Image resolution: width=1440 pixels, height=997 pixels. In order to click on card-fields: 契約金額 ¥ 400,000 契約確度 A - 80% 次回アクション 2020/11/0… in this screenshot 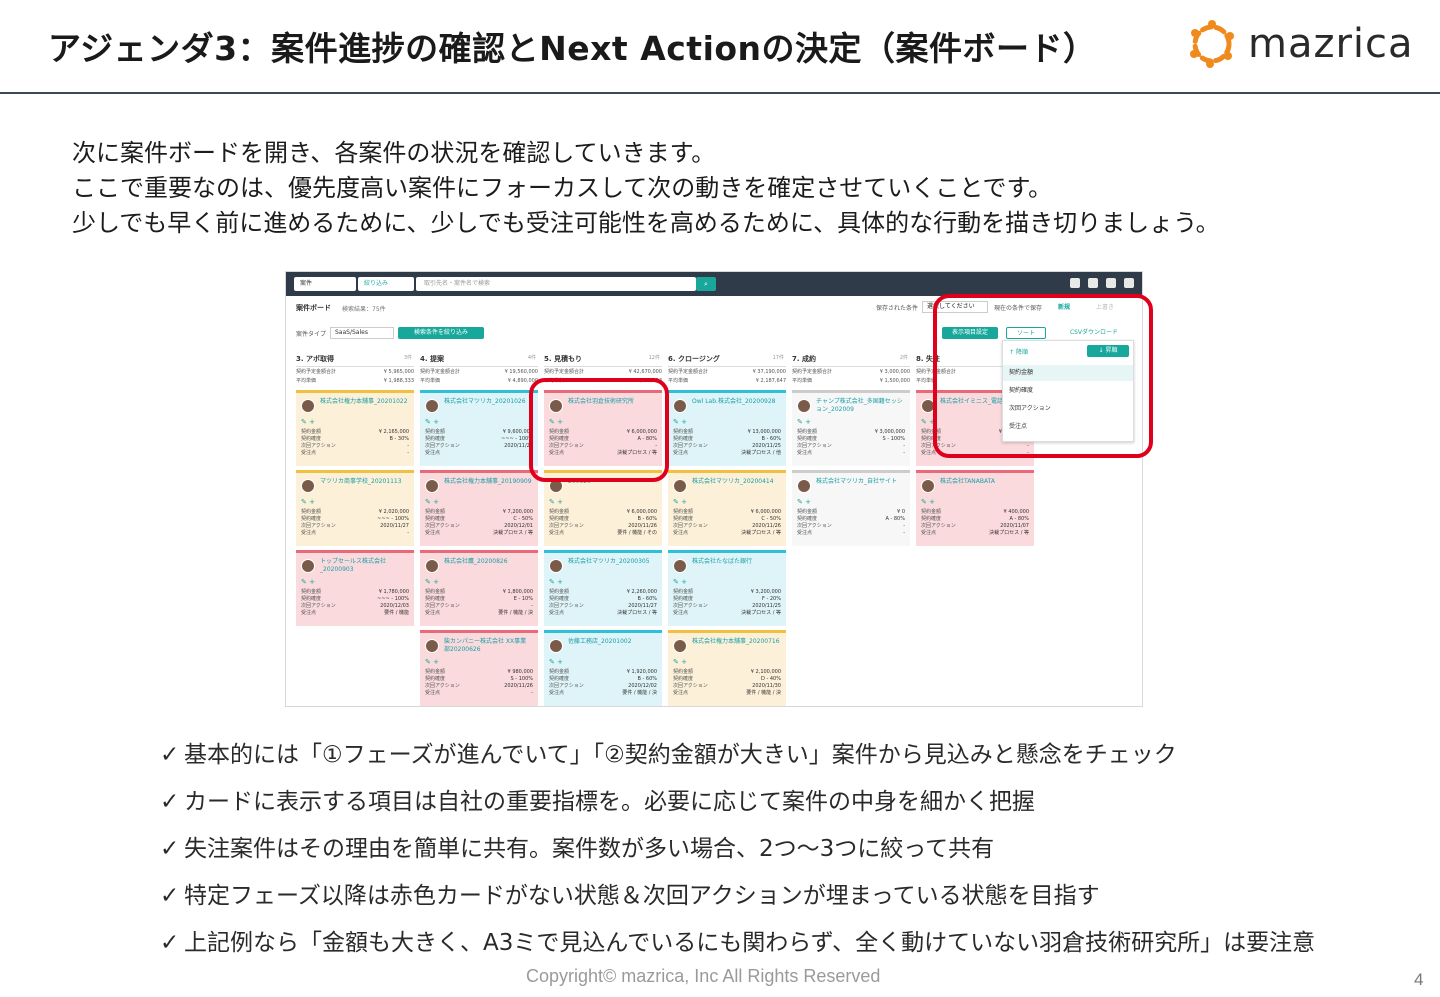, I will do `click(975, 523)`.